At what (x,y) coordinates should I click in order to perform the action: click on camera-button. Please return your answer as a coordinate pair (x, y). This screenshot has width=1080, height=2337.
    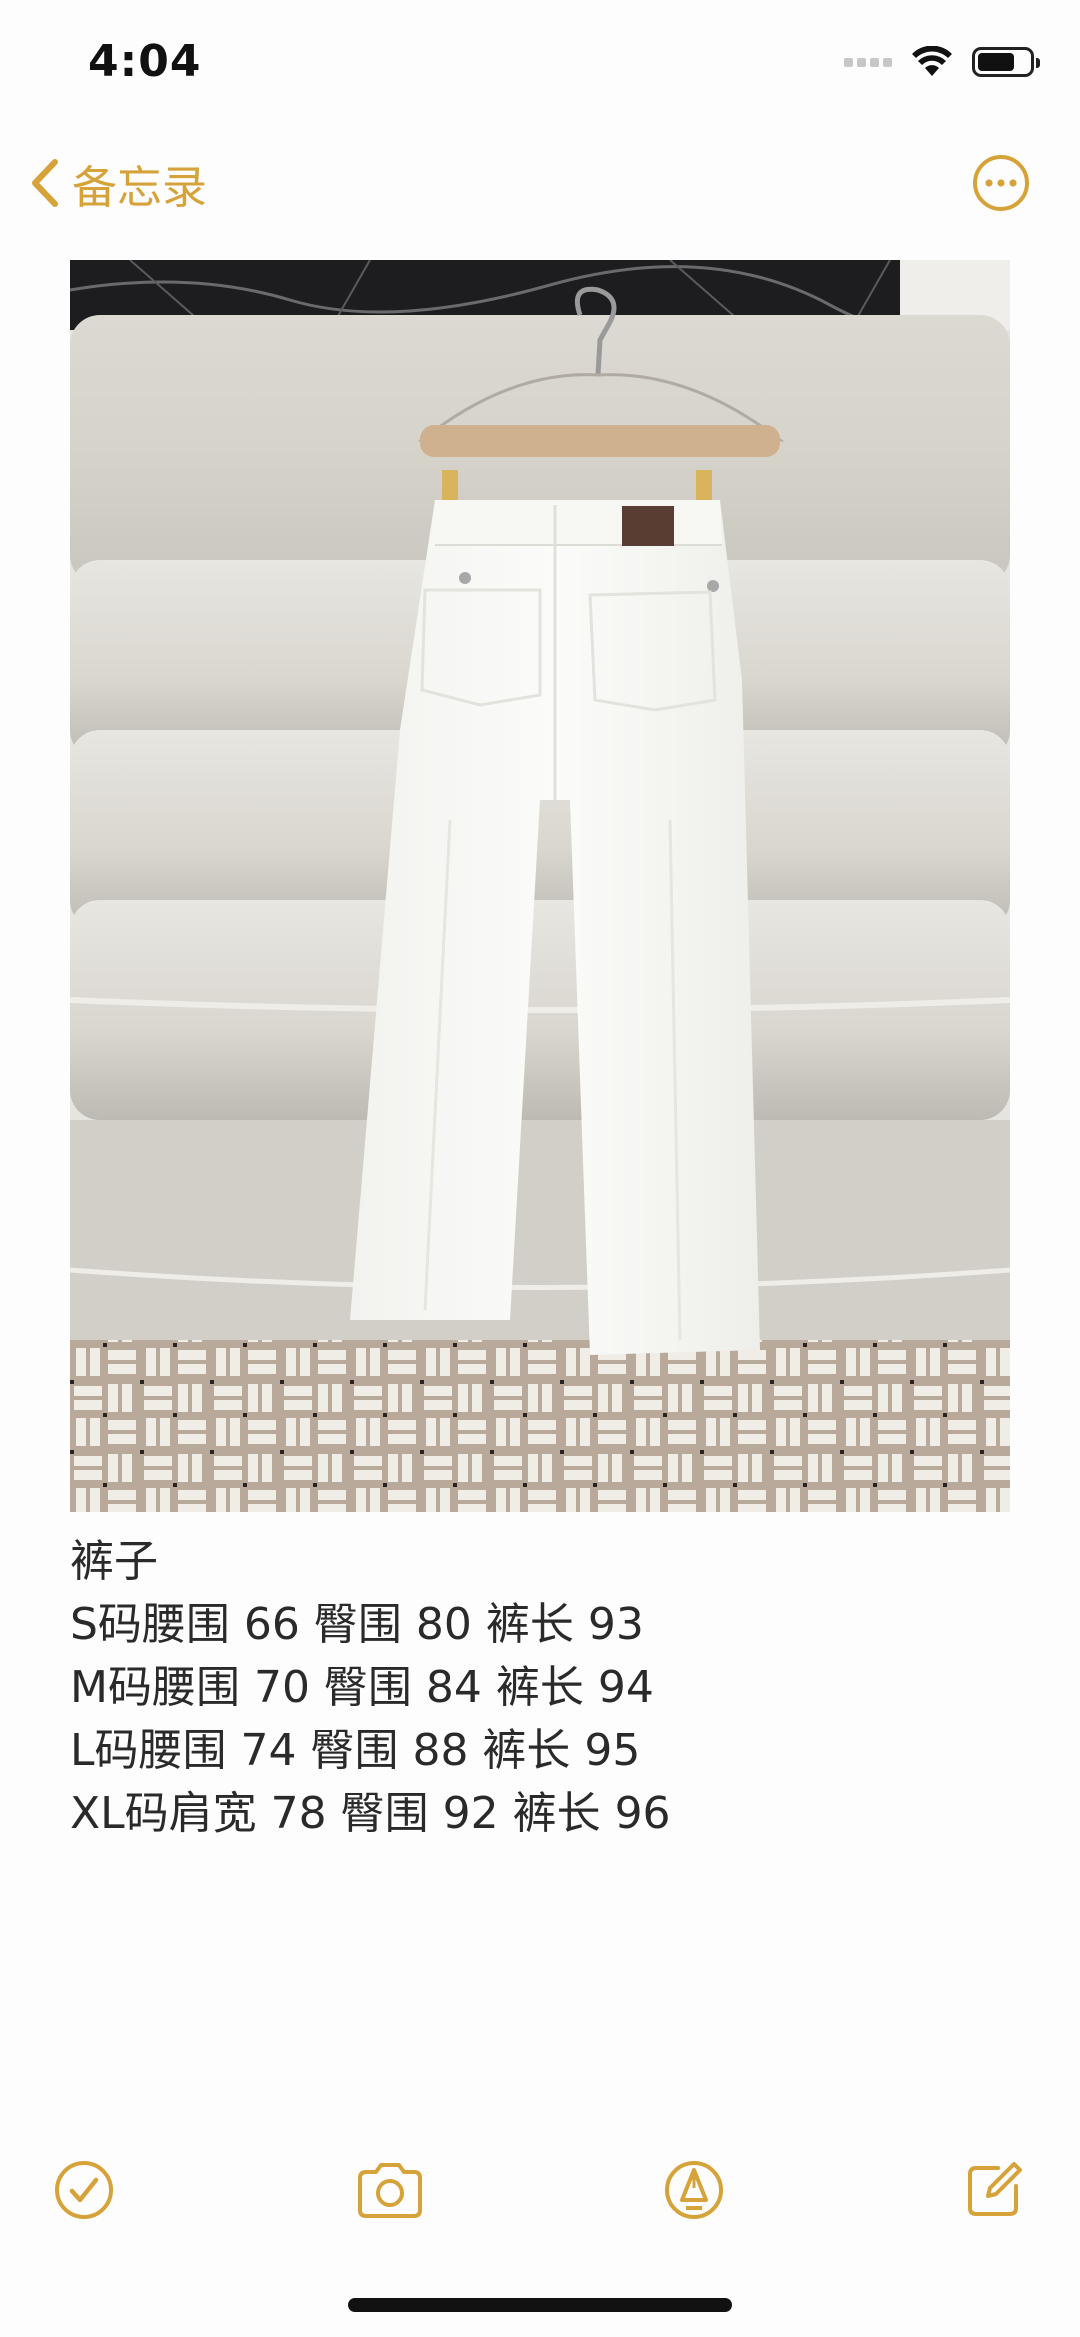
    Looking at the image, I should click on (390, 2190).